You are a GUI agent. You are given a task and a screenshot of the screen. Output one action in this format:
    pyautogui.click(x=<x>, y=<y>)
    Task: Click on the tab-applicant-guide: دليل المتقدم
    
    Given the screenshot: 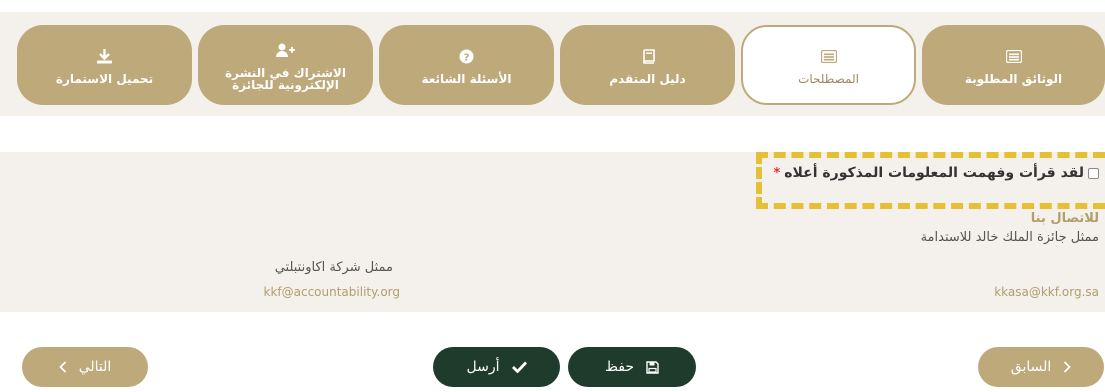 What is the action you would take?
    pyautogui.click(x=647, y=65)
    